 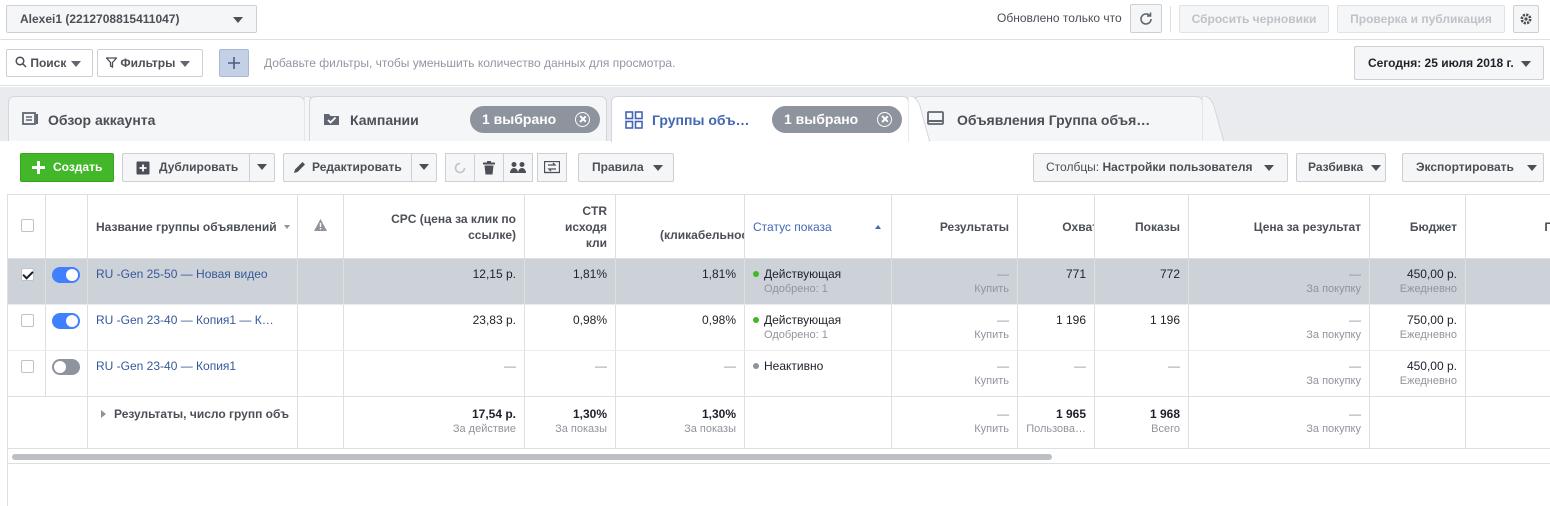 I want to click on next-cell, so click(x=1508, y=281).